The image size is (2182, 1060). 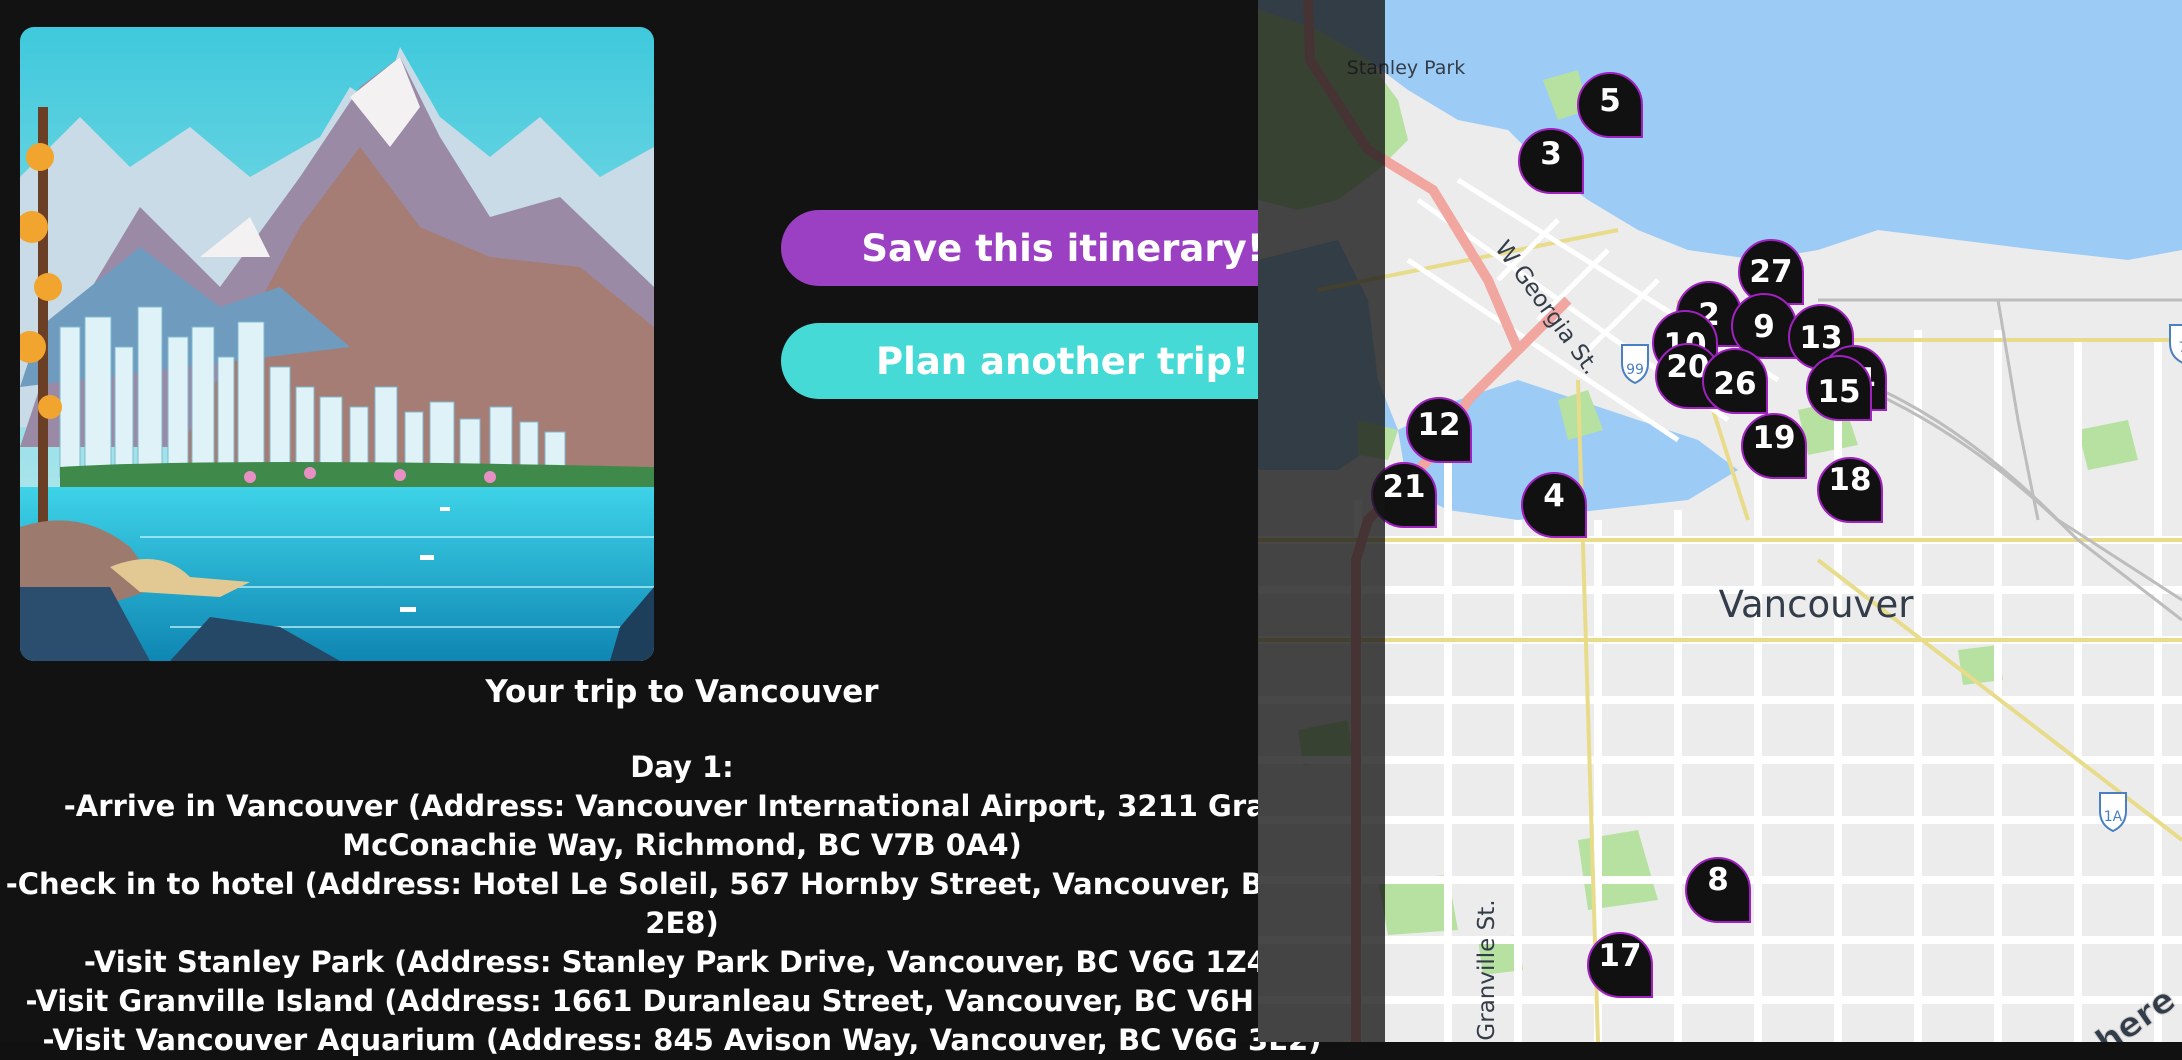 What do you see at coordinates (1610, 101) in the screenshot?
I see `svg-text: 5` at bounding box center [1610, 101].